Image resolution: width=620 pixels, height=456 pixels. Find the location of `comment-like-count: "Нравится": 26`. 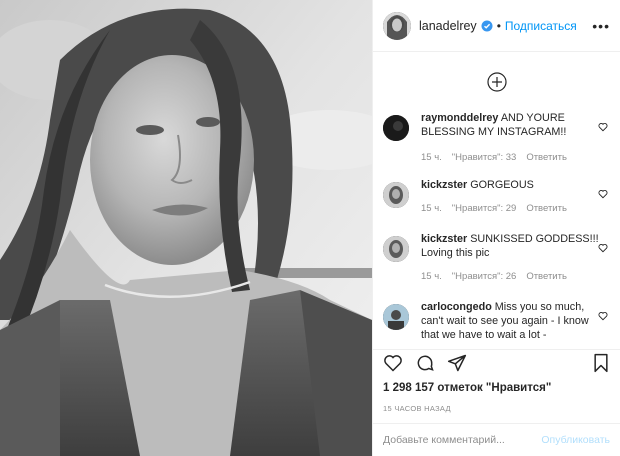

comment-like-count: "Нравится": 26 is located at coordinates (484, 277).